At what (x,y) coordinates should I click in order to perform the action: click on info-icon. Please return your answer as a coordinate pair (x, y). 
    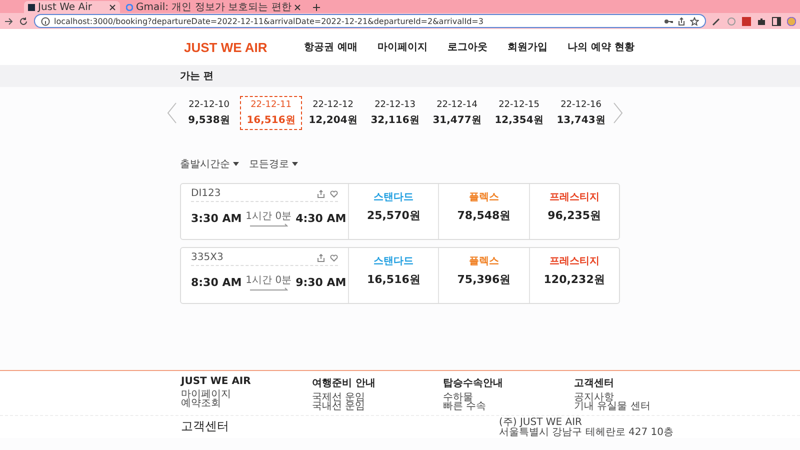
    Looking at the image, I should click on (45, 21).